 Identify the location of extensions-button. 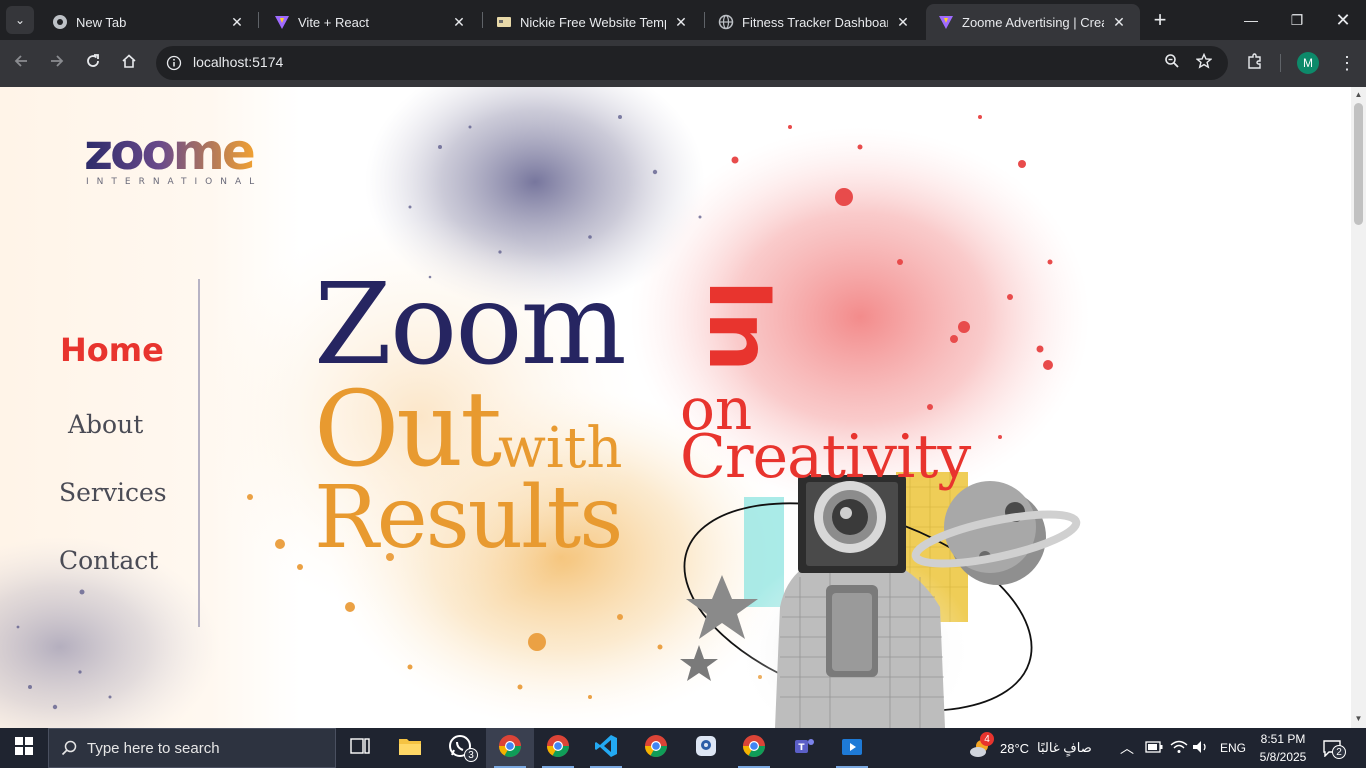
(1255, 63).